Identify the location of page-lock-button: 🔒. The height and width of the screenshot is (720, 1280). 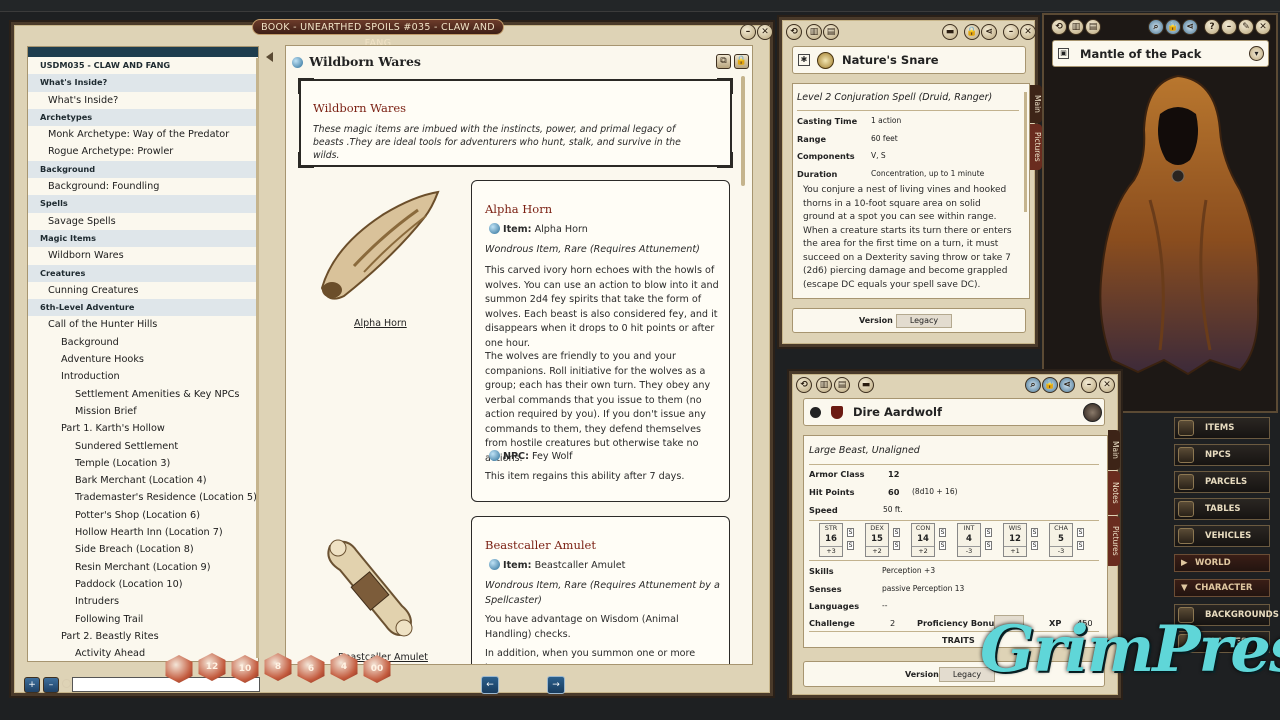
(741, 61).